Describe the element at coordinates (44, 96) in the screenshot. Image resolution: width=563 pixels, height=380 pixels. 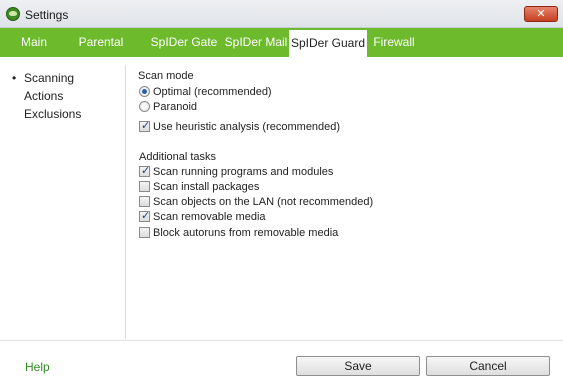
I see `sidebar-item-label: Actions` at that location.